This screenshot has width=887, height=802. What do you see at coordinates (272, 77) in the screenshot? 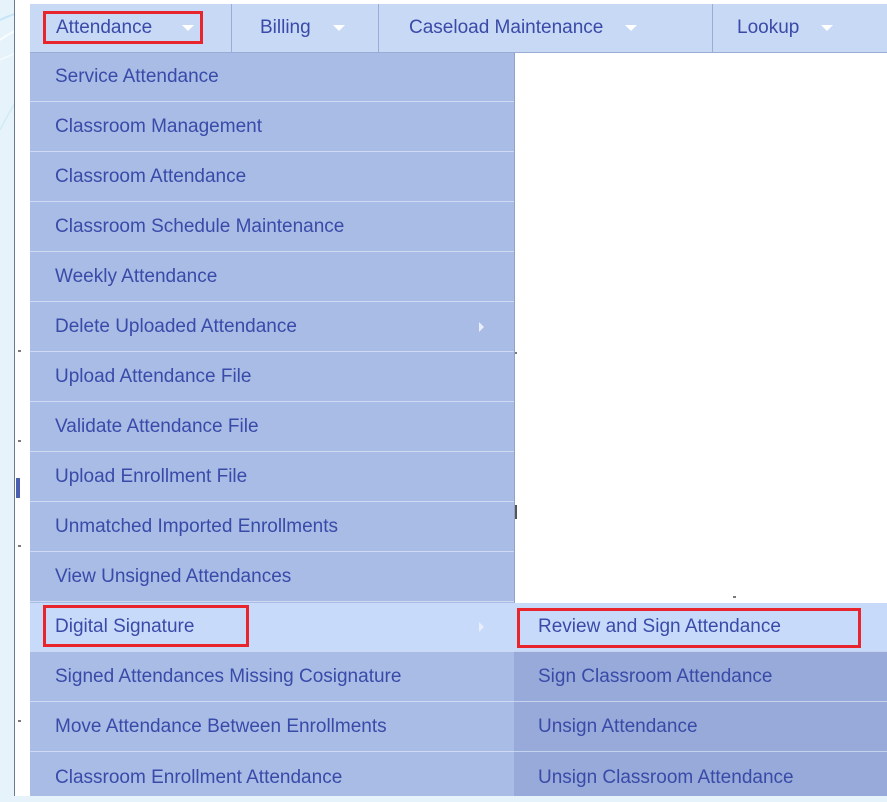
I see `menu-item-service-attendance: Service Attendance` at bounding box center [272, 77].